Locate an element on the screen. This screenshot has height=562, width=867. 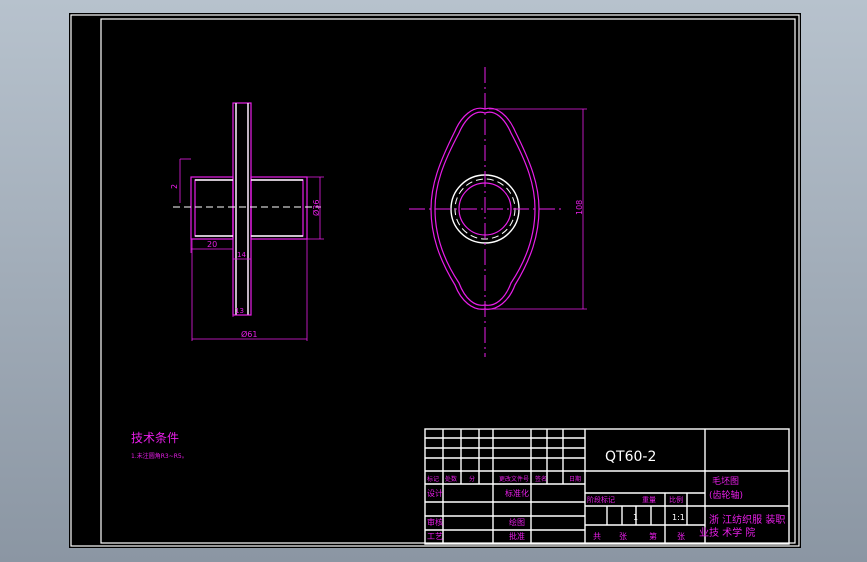
label-page-2: 张 is located at coordinates (681, 536).